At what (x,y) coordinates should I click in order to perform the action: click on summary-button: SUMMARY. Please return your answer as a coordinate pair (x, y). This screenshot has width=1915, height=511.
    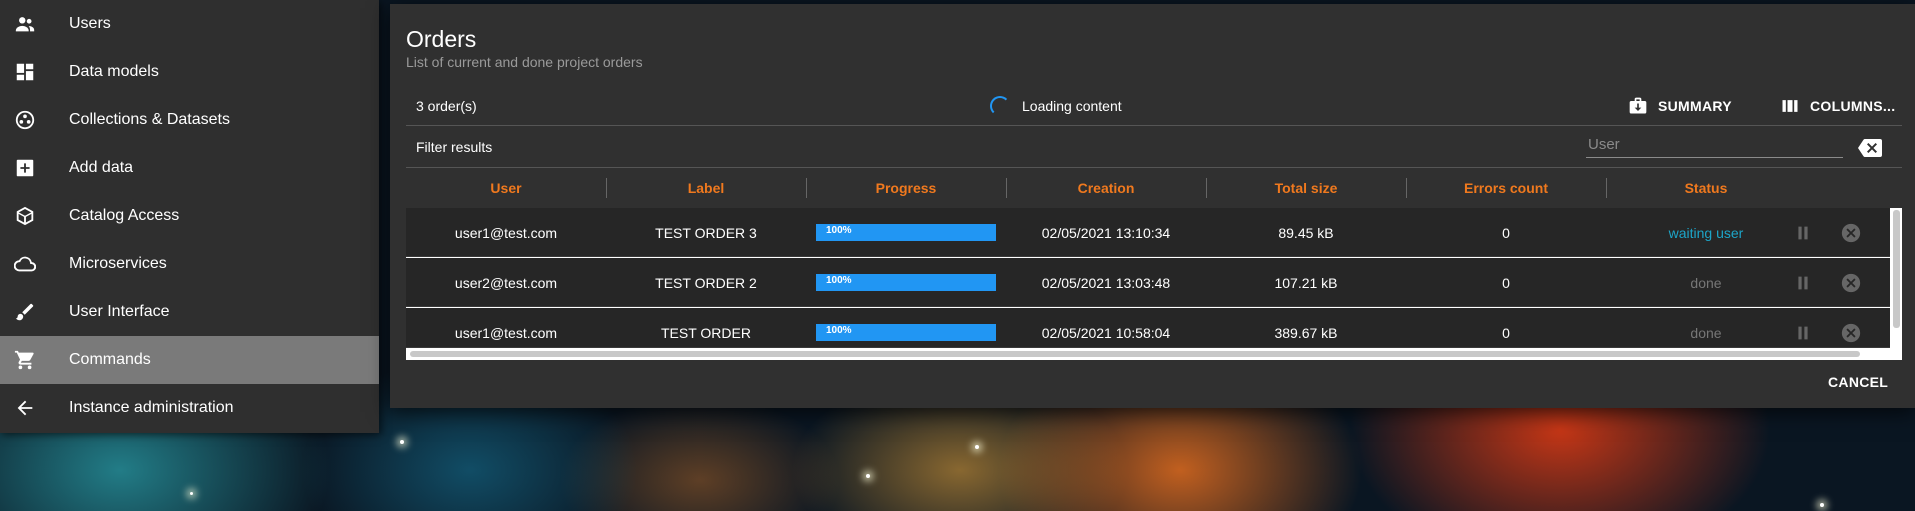
    Looking at the image, I should click on (1680, 106).